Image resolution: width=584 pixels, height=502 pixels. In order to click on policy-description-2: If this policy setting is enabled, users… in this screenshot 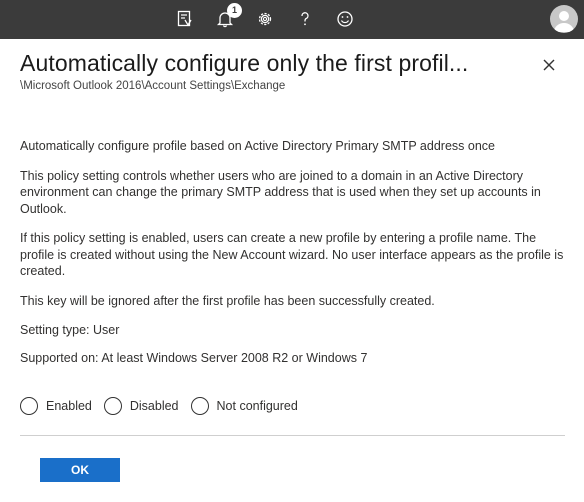, I will do `click(292, 254)`.